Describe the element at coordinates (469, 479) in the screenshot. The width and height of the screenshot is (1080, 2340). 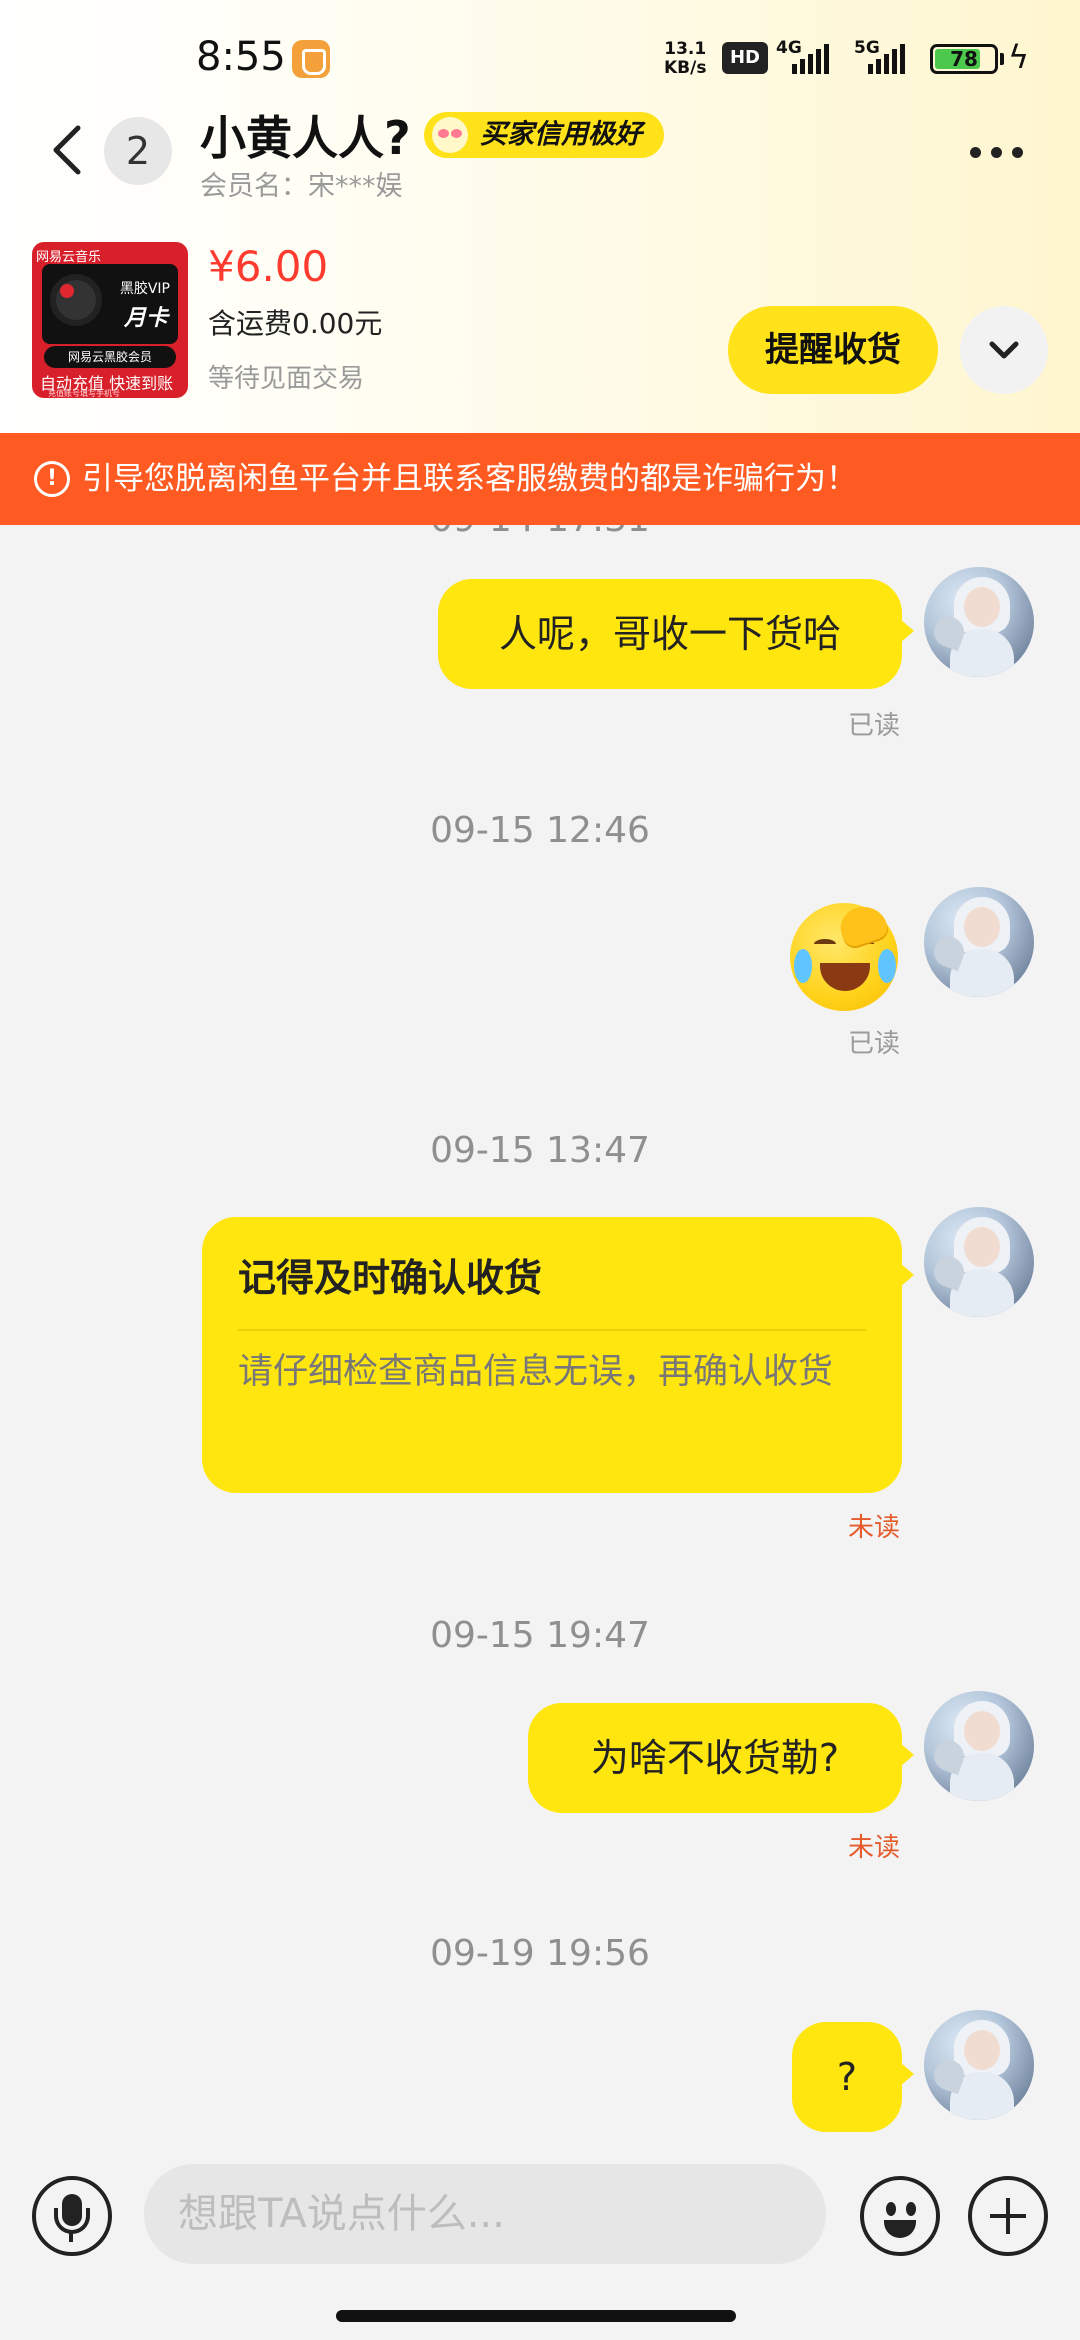
I see `warning-text: 引导您脱离闲鱼平台并且联系客服缴费的都是诈骗行为！` at that location.